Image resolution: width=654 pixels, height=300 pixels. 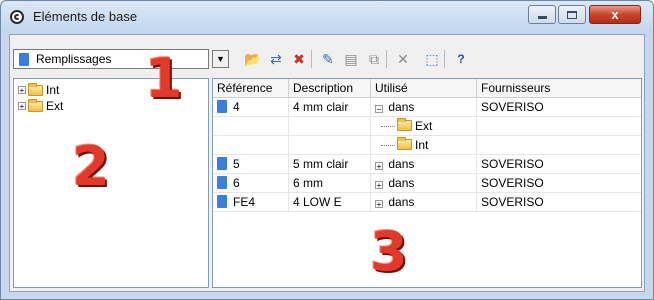 What do you see at coordinates (330, 164) in the screenshot?
I see `description-cell: 5 mm clair` at bounding box center [330, 164].